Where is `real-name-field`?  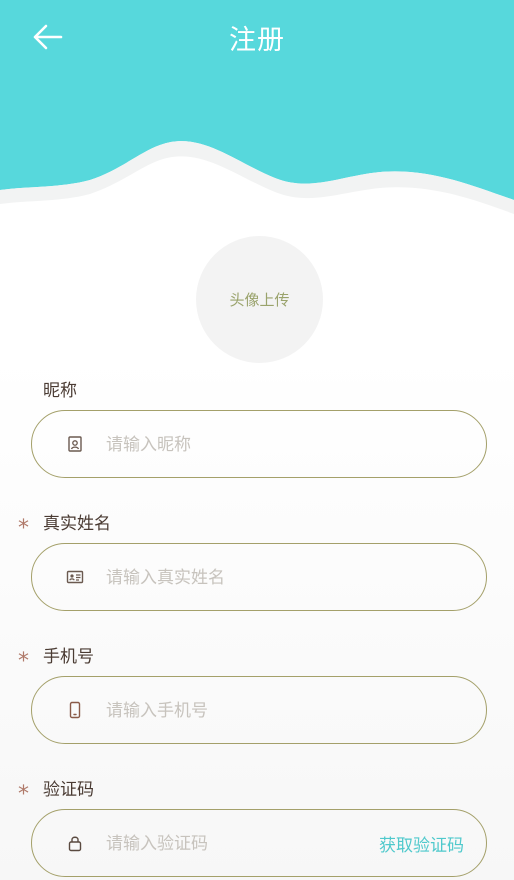
real-name-field is located at coordinates (259, 577).